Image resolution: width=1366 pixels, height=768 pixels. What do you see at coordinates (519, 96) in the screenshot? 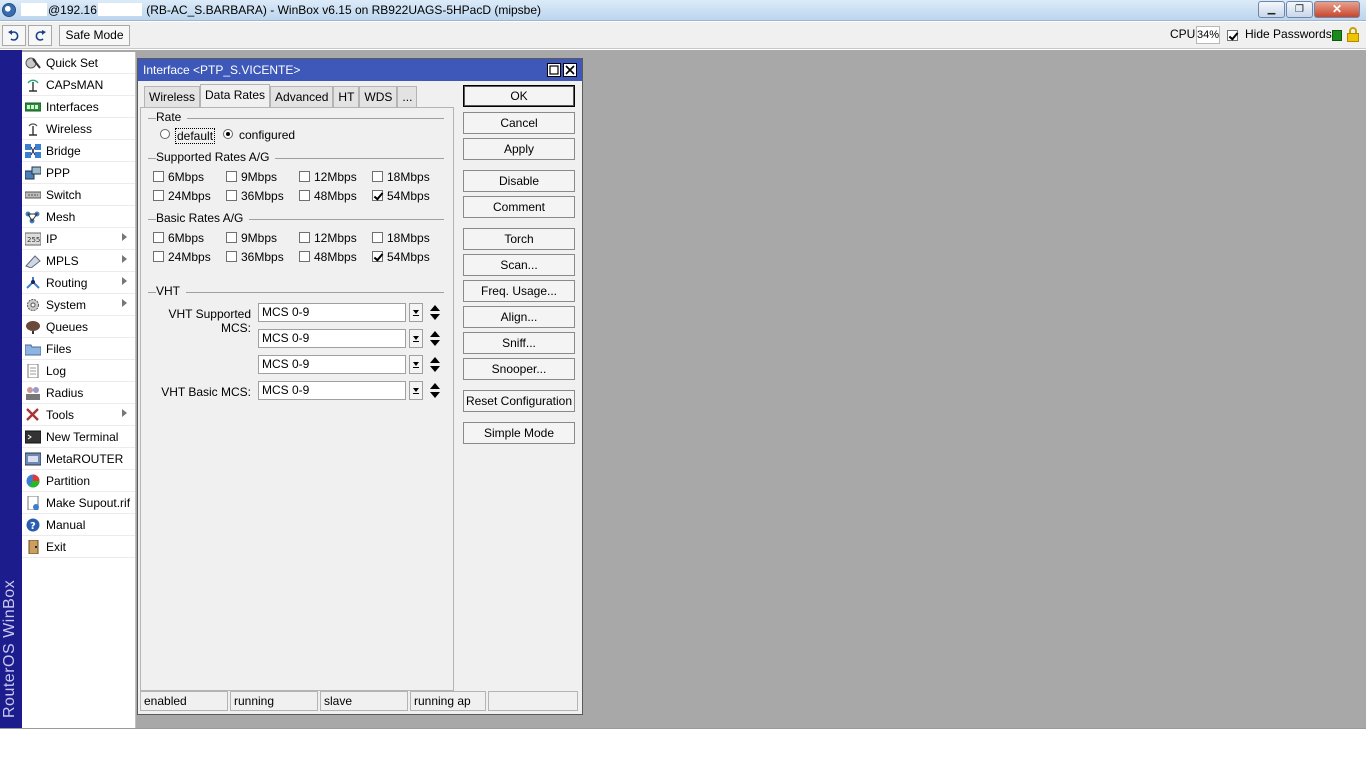
I see `ok-button: OK` at bounding box center [519, 96].